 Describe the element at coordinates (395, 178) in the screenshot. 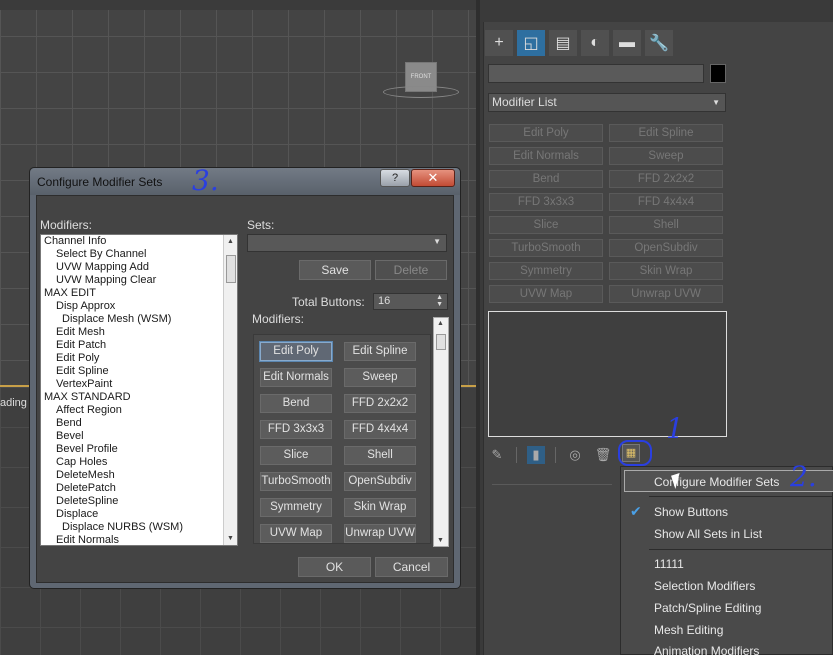

I see `help-button: ?` at that location.